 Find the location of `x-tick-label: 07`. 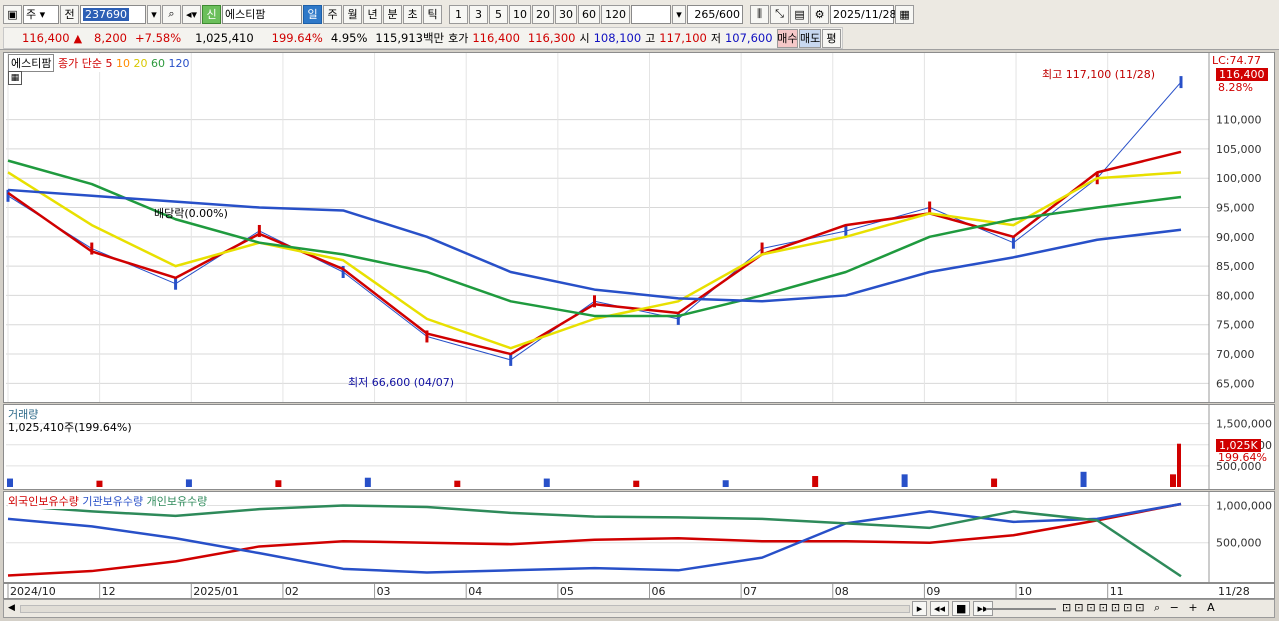

x-tick-label: 07 is located at coordinates (750, 591).